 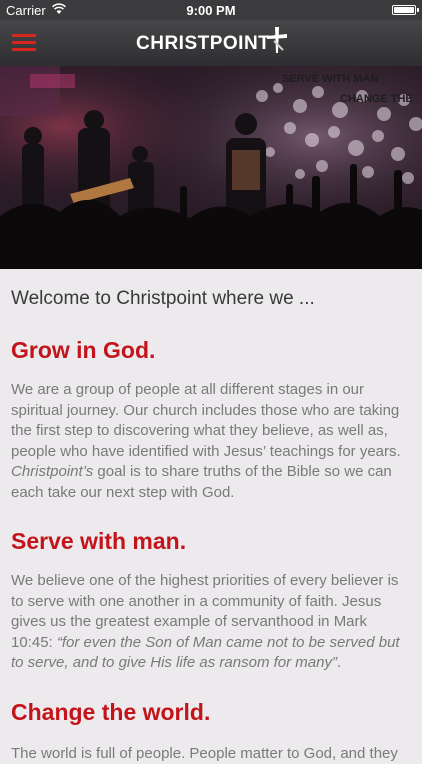 I want to click on section-title-grow: Grow in God., so click(x=211, y=350).